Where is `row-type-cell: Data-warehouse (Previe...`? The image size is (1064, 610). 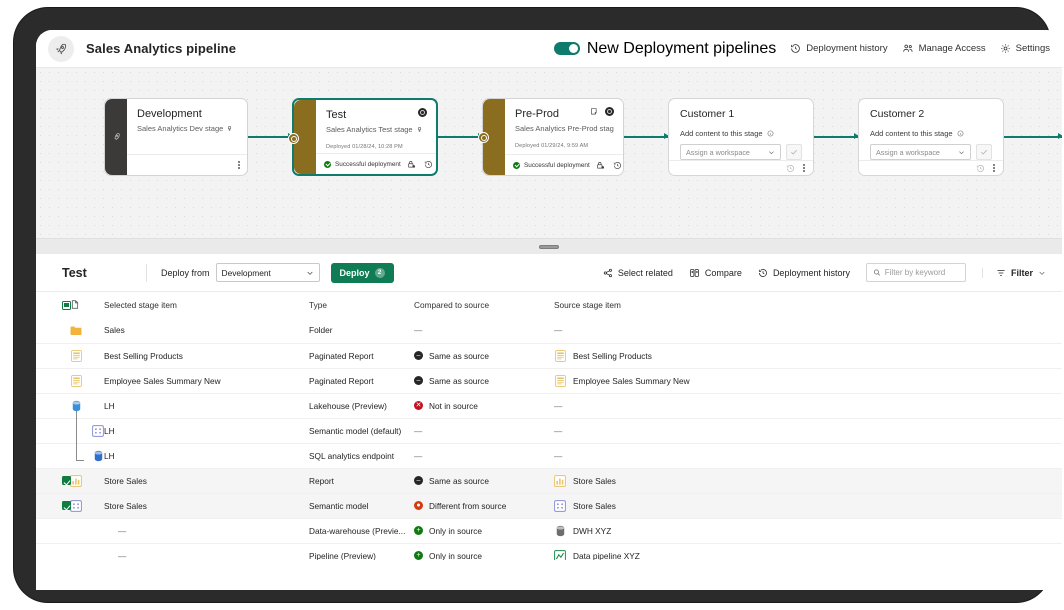
row-type-cell: Data-warehouse (Previe... is located at coordinates (361, 530).